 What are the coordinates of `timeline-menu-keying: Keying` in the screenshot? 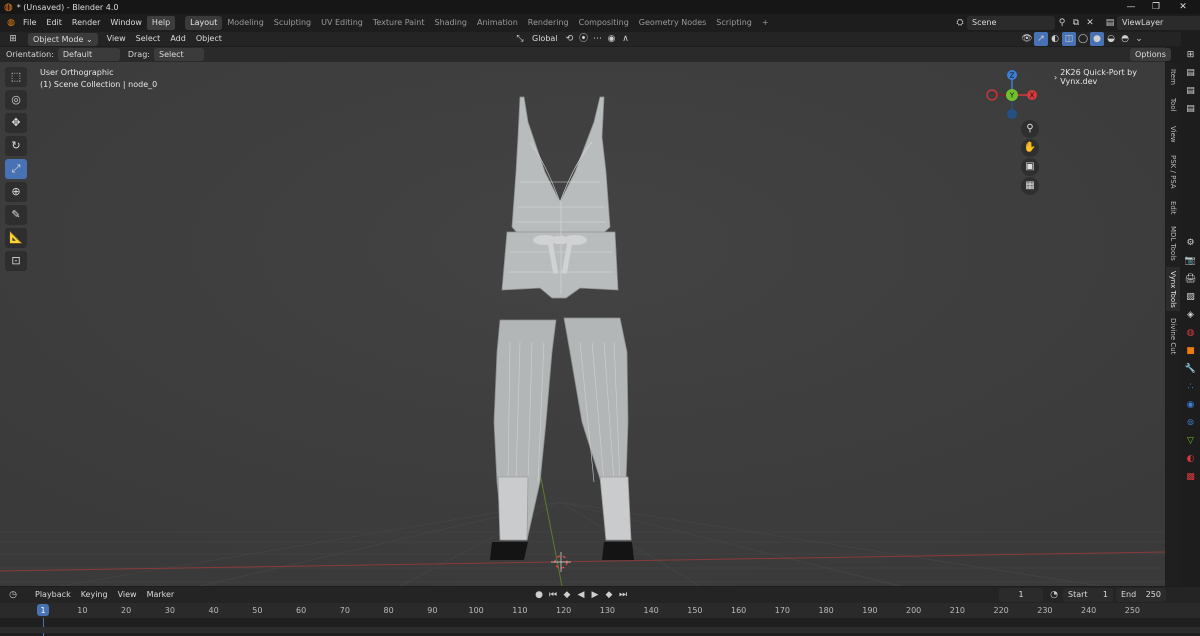 It's located at (94, 595).